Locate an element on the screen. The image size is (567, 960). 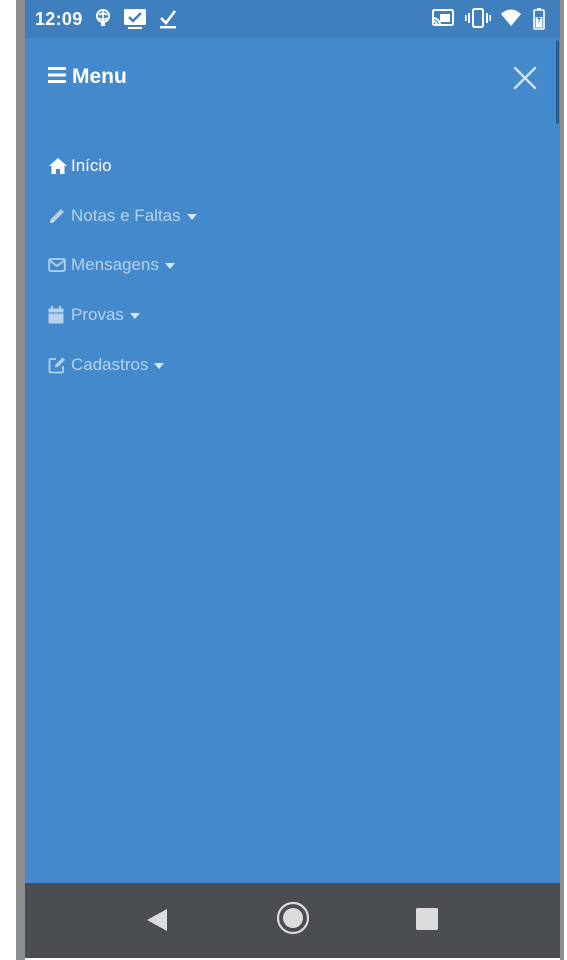
back-button is located at coordinates (157, 922).